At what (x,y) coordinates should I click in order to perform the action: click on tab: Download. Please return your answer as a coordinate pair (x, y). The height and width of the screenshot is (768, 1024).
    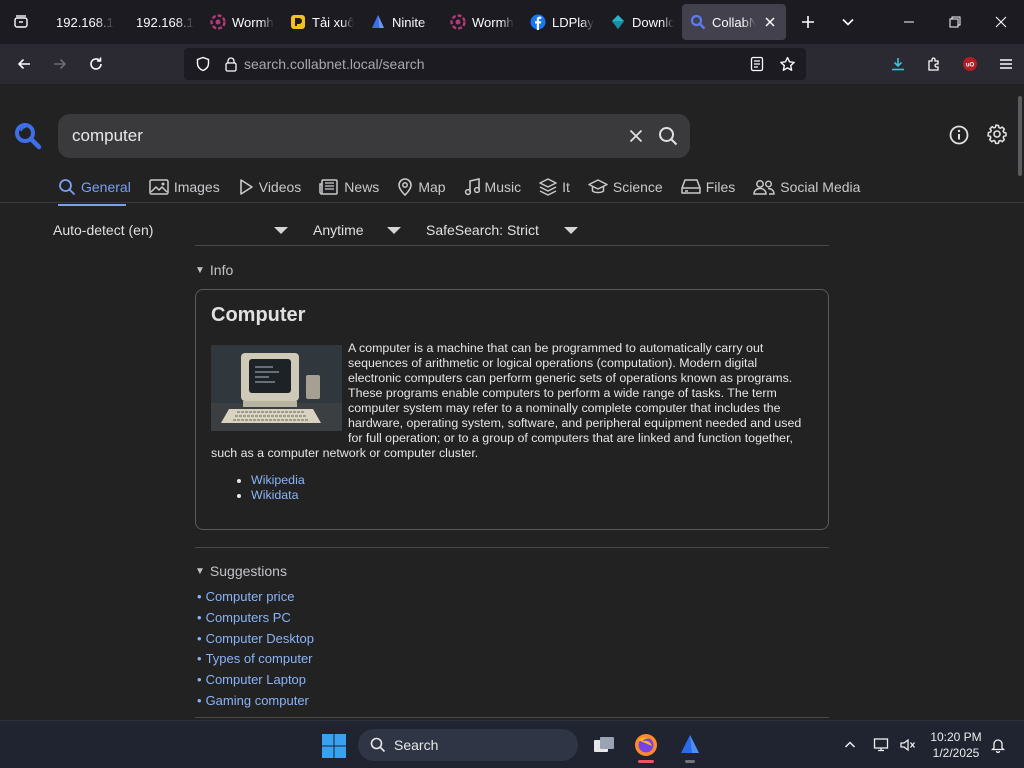
    Looking at the image, I should click on (642, 22).